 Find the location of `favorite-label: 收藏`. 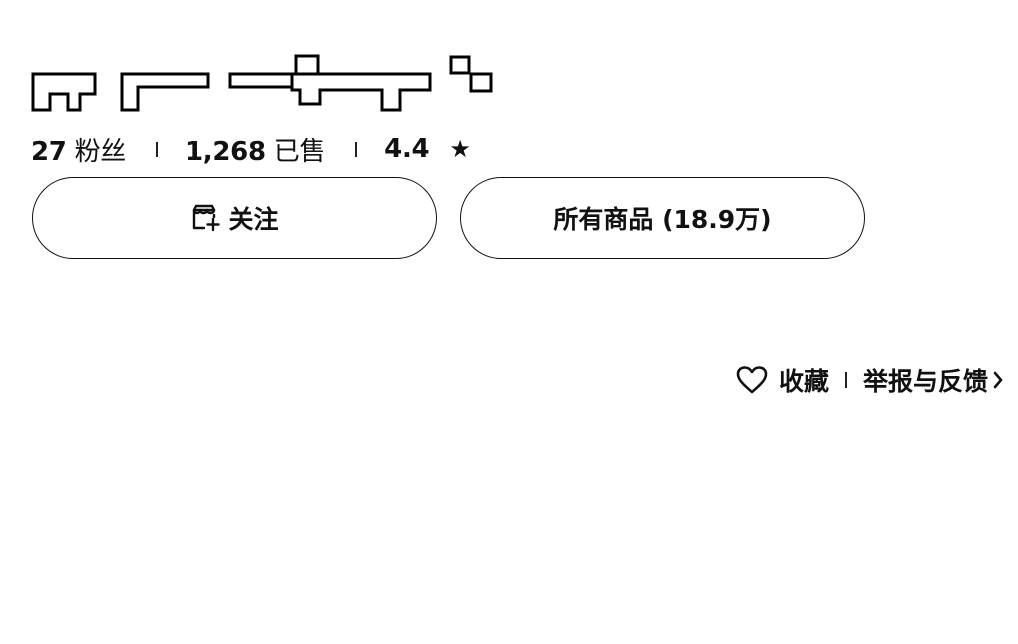

favorite-label: 收藏 is located at coordinates (803, 381).